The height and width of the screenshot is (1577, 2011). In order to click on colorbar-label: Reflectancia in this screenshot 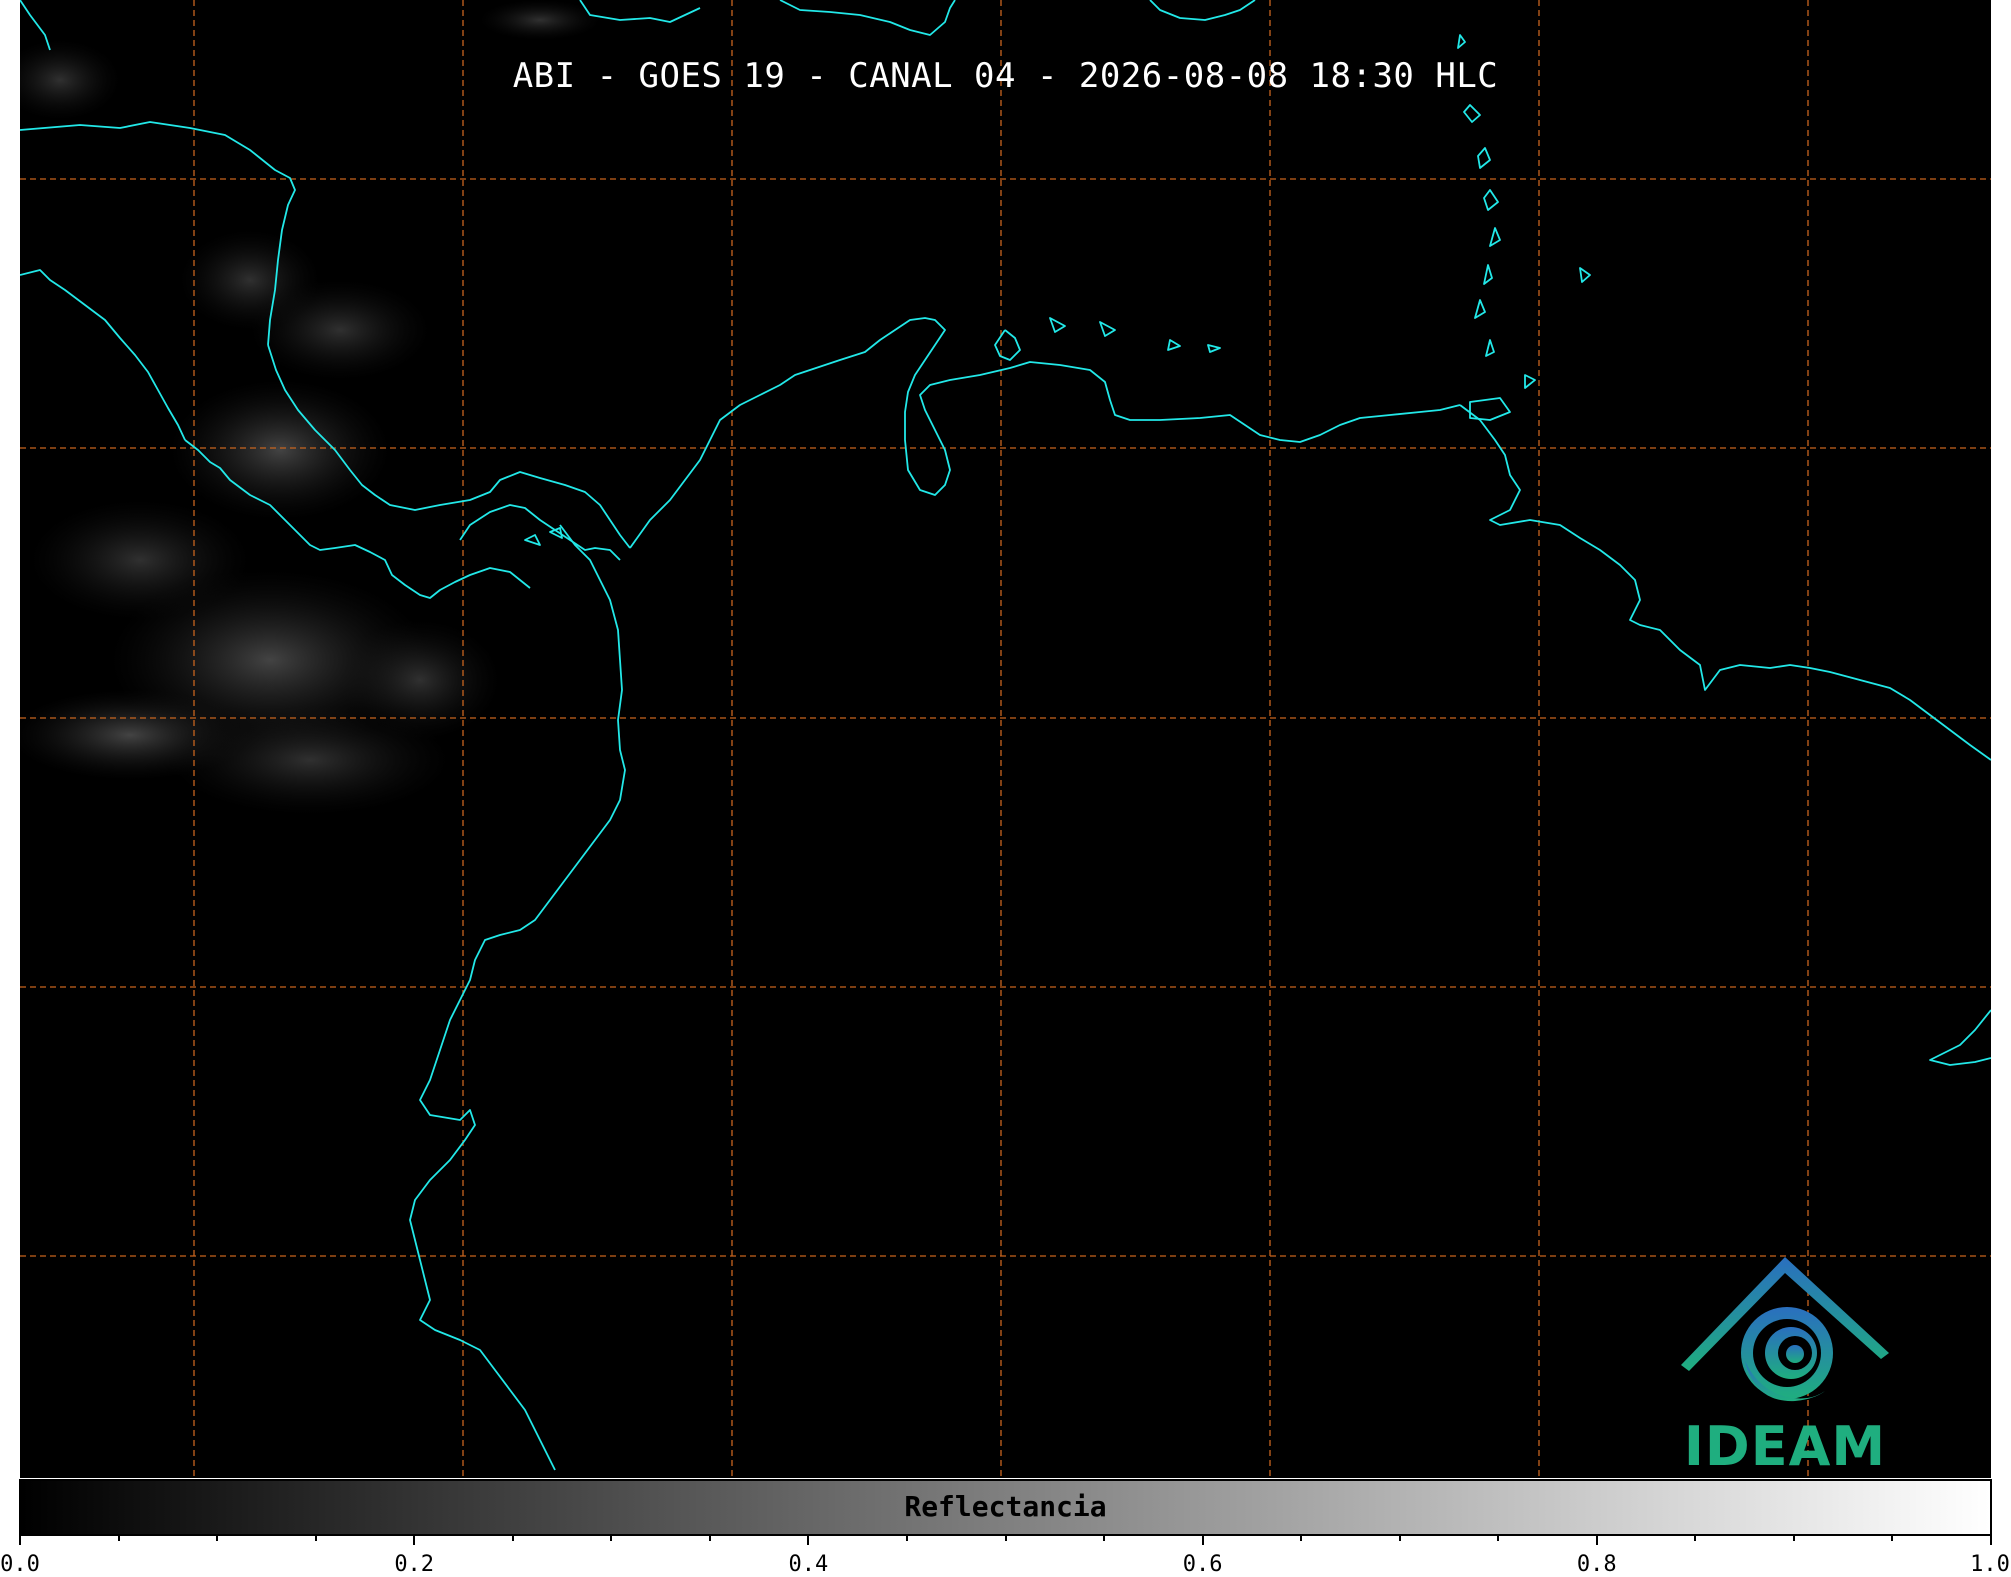, I will do `click(1005, 1506)`.